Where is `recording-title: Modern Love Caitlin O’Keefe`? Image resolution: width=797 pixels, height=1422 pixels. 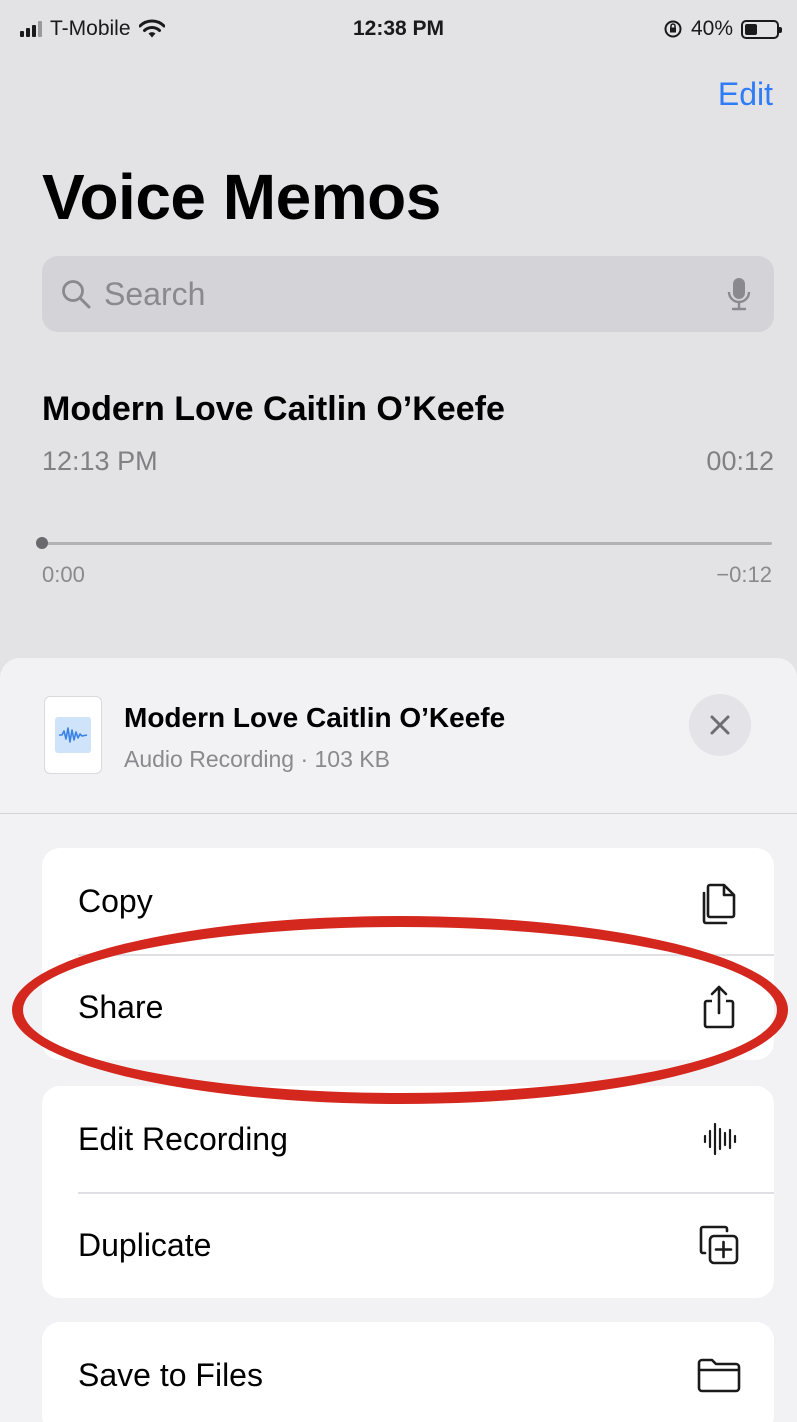
recording-title: Modern Love Caitlin O’Keefe is located at coordinates (273, 409).